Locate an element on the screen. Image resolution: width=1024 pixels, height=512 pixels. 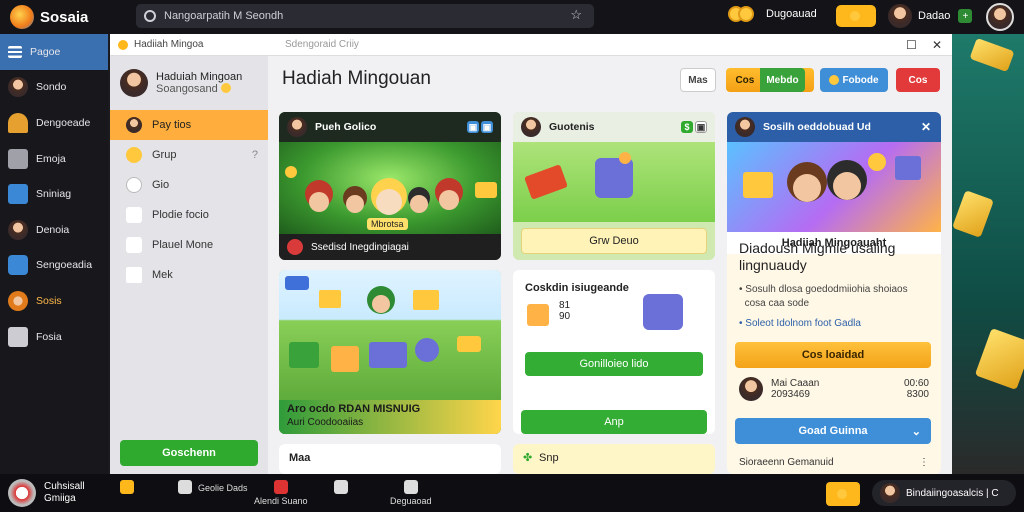
sidebar-item-2: Dengoeade is located at coordinates (54, 123).